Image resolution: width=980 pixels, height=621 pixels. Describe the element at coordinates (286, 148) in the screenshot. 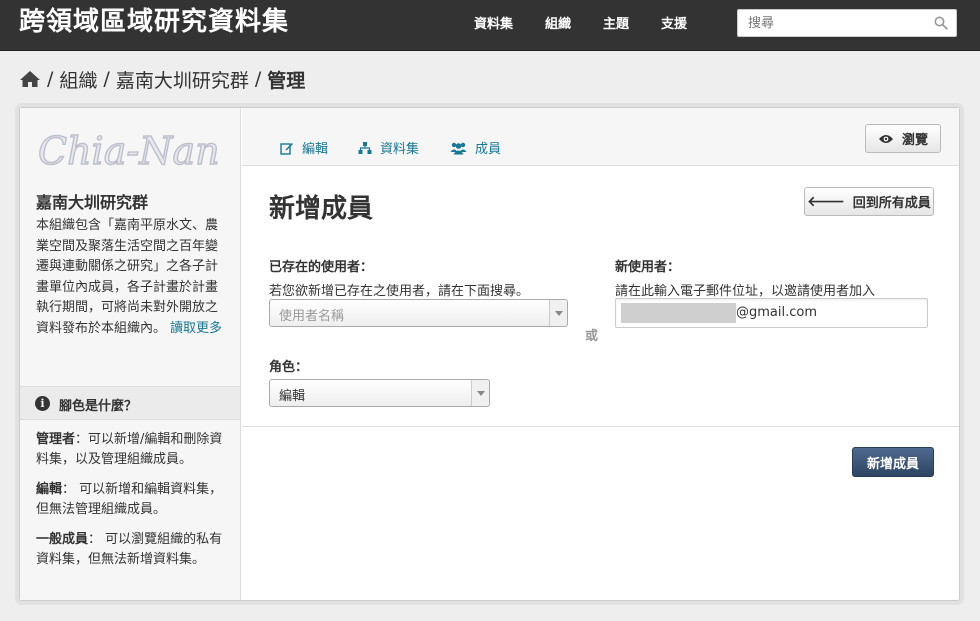

I see `edit-icon` at that location.